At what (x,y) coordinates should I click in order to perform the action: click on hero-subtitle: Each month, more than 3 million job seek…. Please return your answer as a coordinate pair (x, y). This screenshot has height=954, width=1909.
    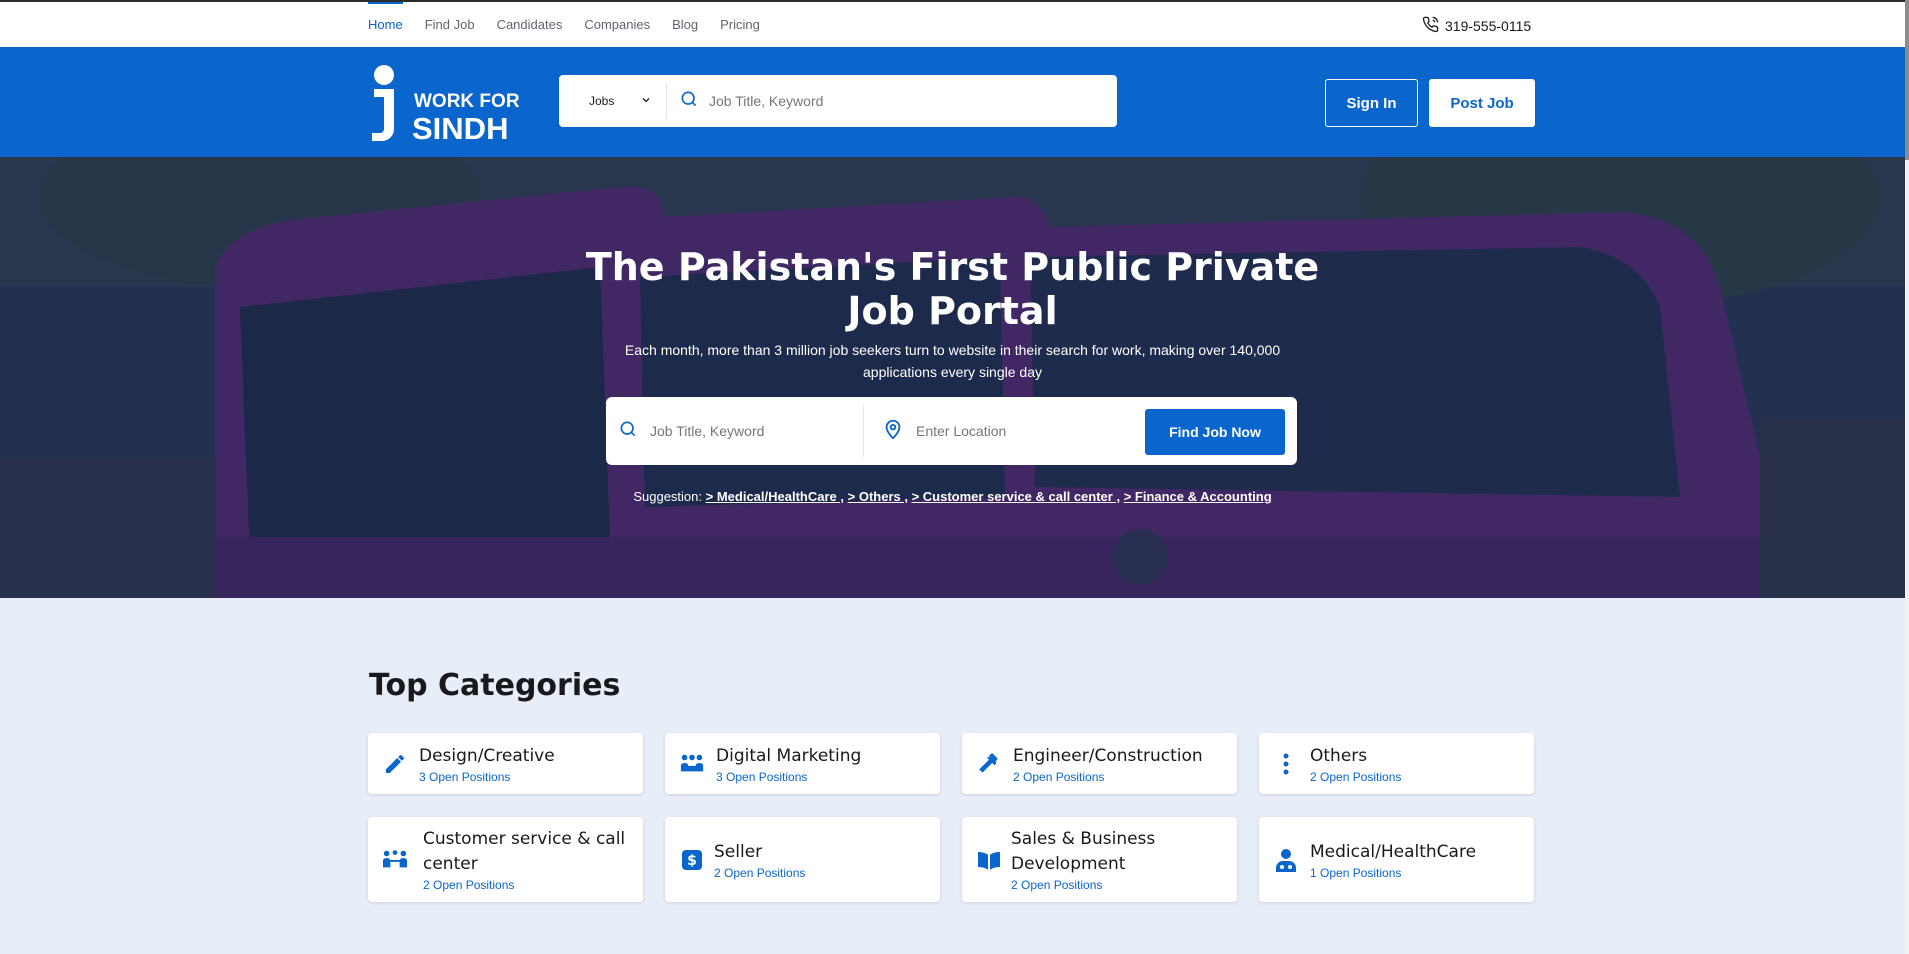
    Looking at the image, I should click on (952, 361).